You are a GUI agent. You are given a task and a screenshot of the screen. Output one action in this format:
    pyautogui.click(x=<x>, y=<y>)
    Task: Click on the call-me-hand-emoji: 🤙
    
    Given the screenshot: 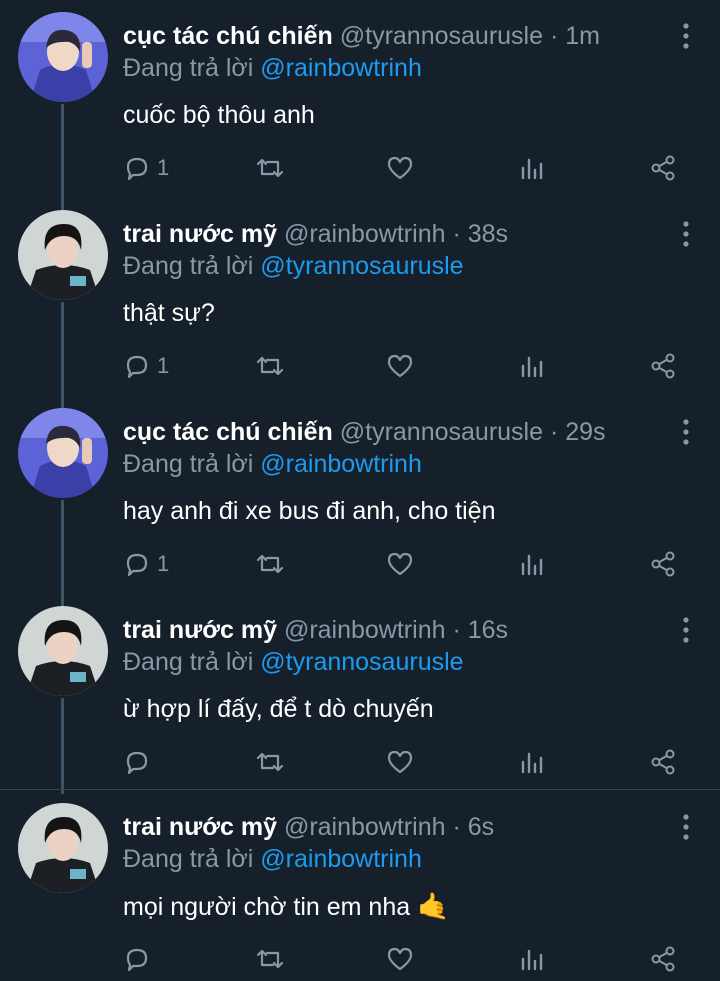 What is the action you would take?
    pyautogui.click(x=433, y=906)
    